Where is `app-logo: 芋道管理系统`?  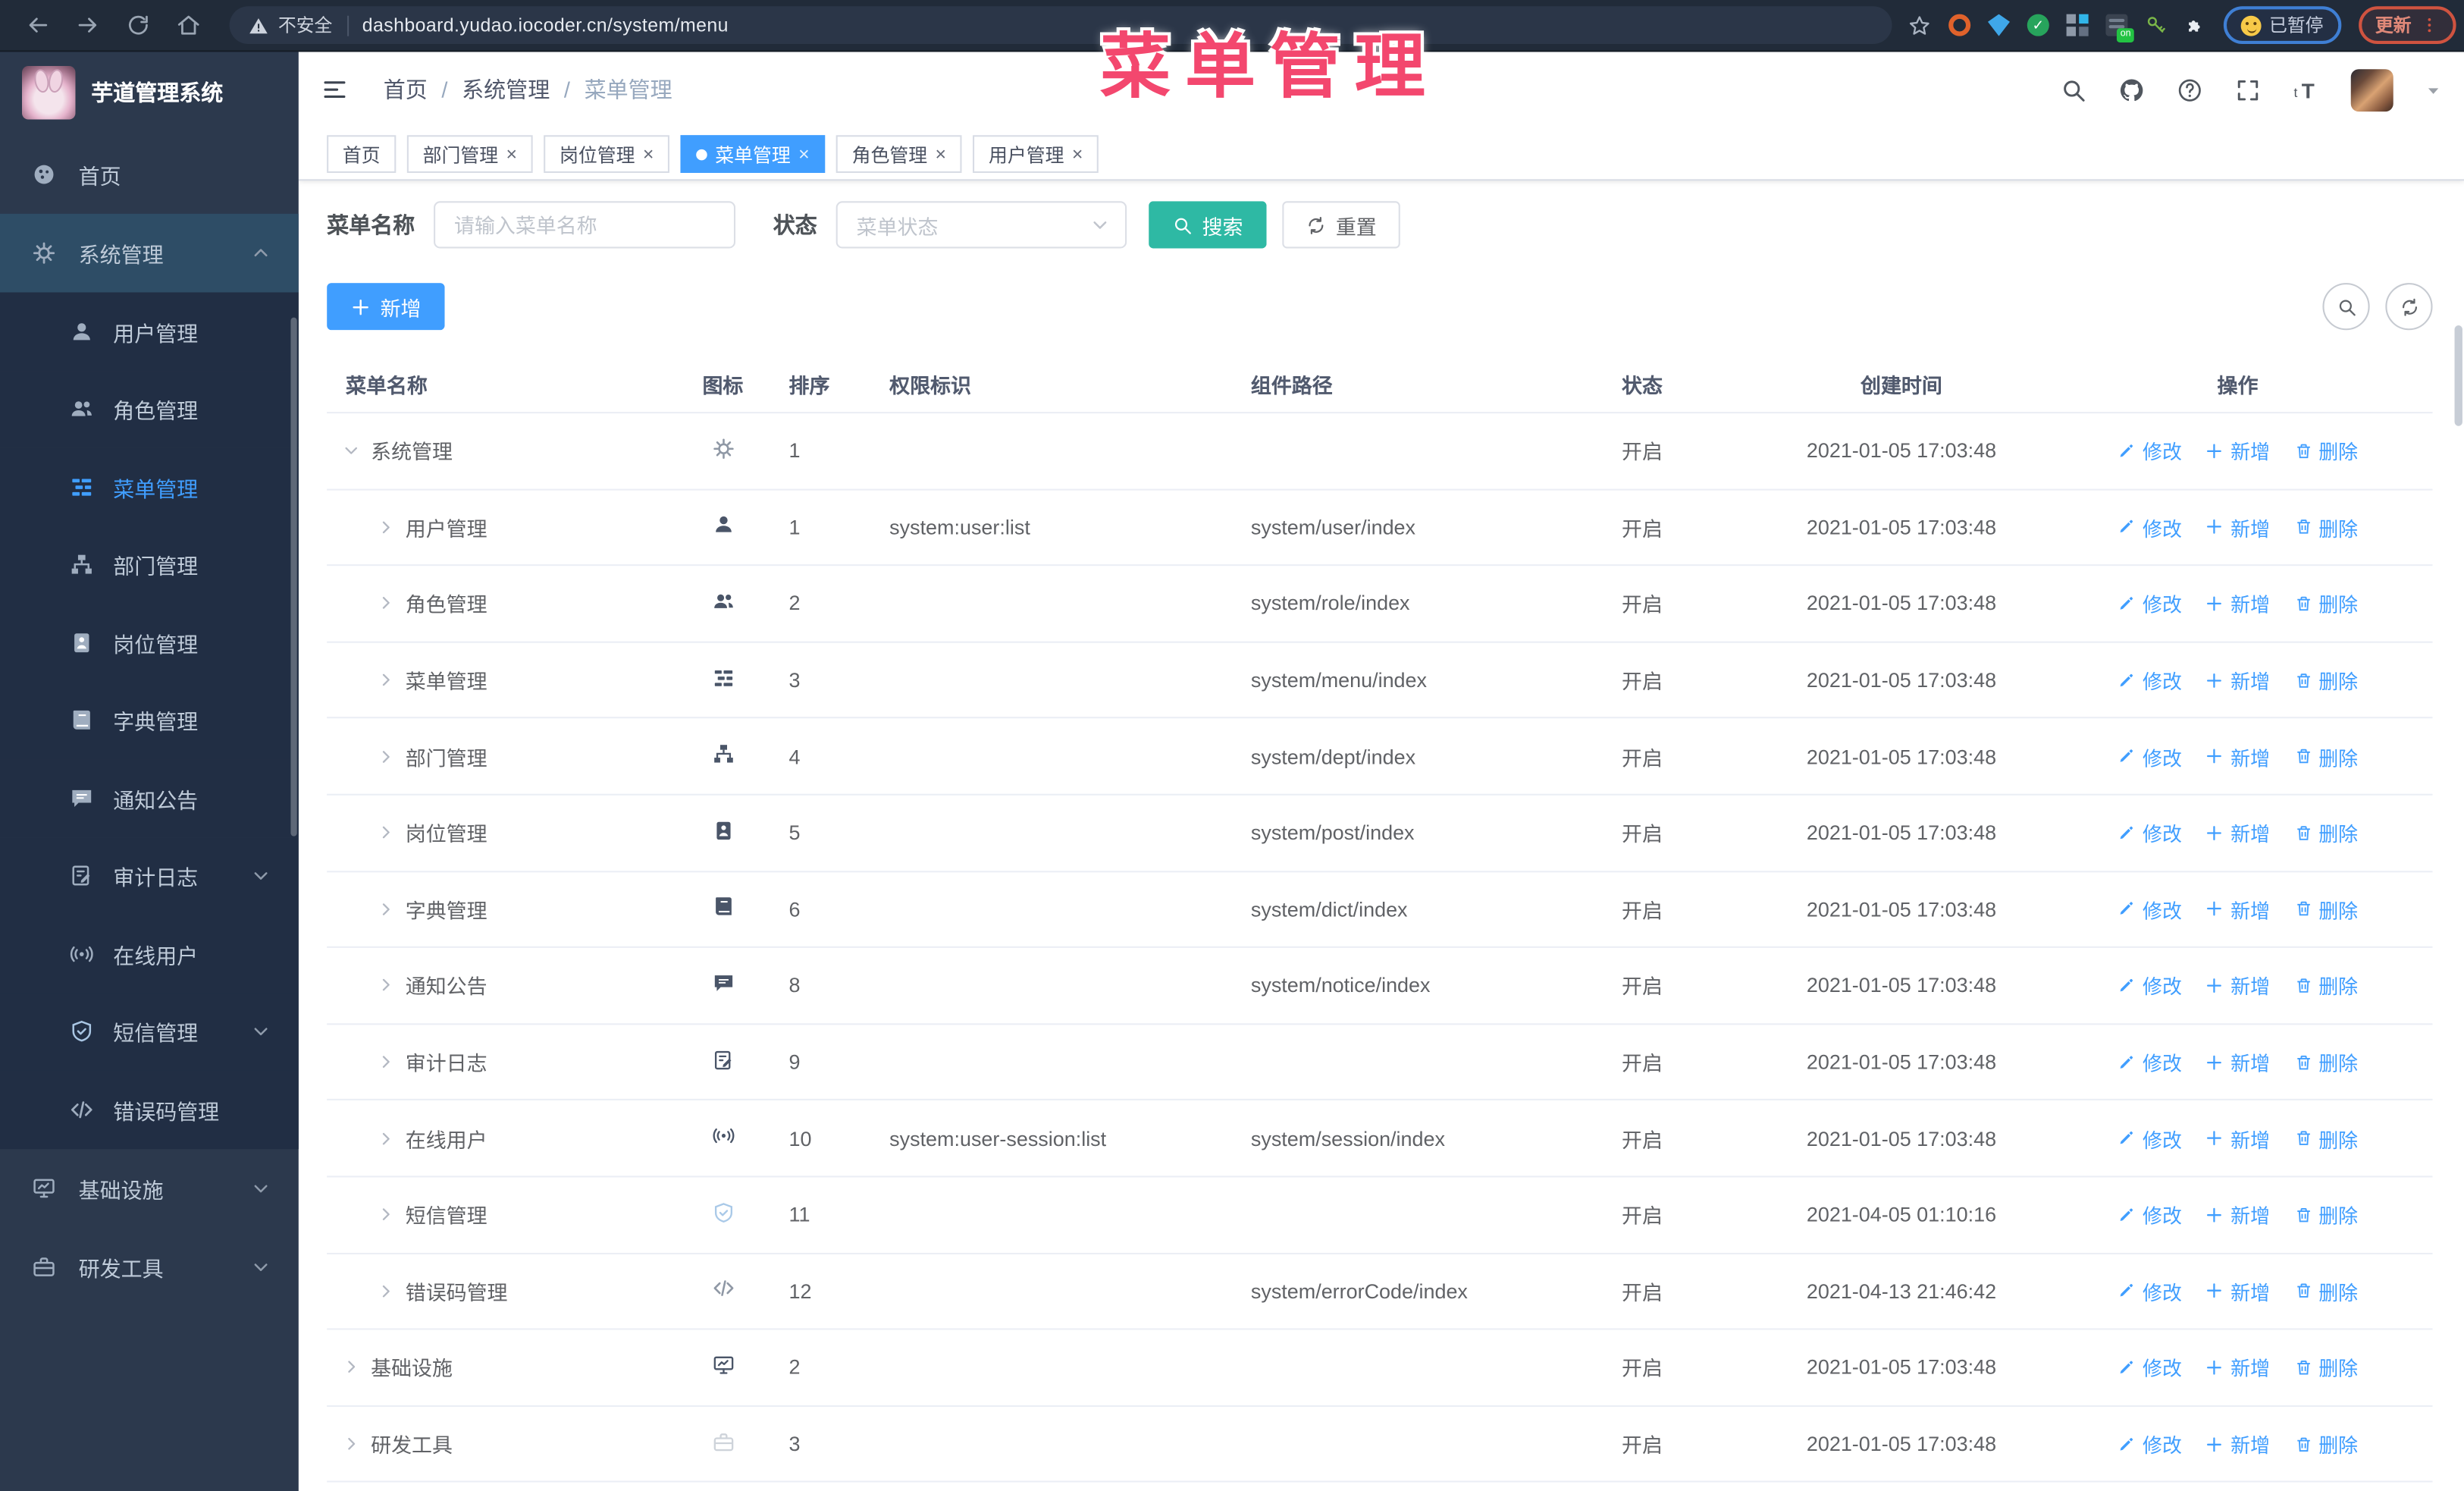
app-logo: 芋道管理系统 is located at coordinates (150, 92).